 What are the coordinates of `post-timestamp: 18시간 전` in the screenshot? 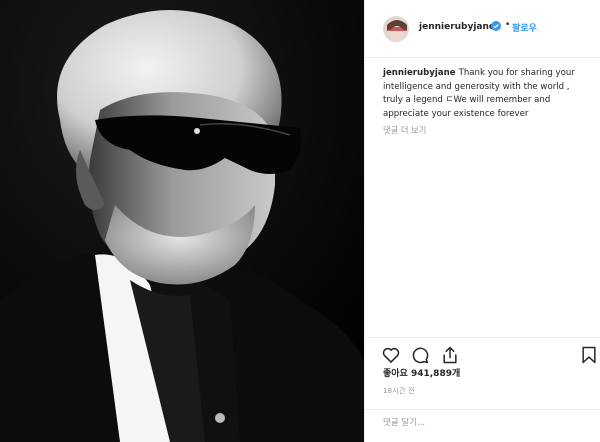 It's located at (399, 391).